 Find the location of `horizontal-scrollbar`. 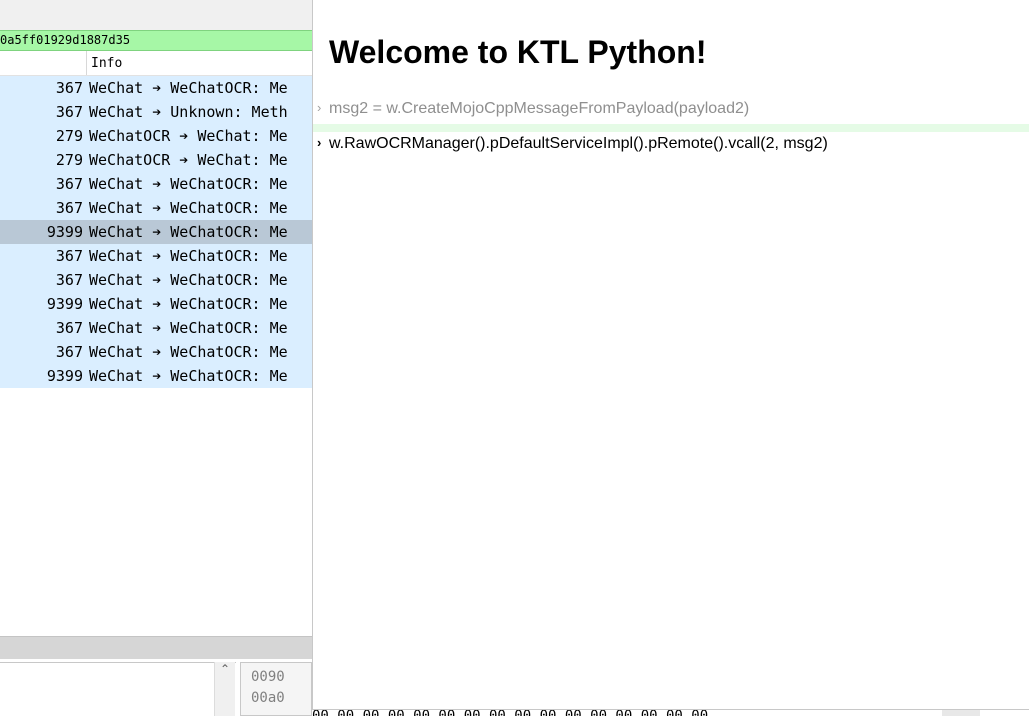

horizontal-scrollbar is located at coordinates (156, 647).